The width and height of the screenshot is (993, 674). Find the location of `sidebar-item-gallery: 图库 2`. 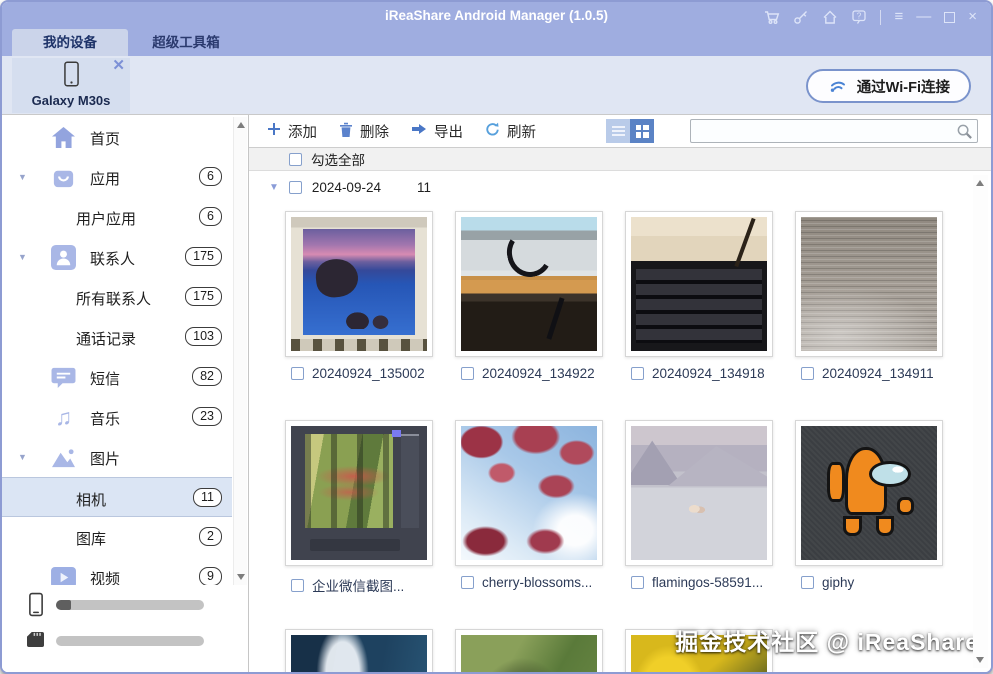

sidebar-item-gallery: 图库 2 is located at coordinates (117, 537).